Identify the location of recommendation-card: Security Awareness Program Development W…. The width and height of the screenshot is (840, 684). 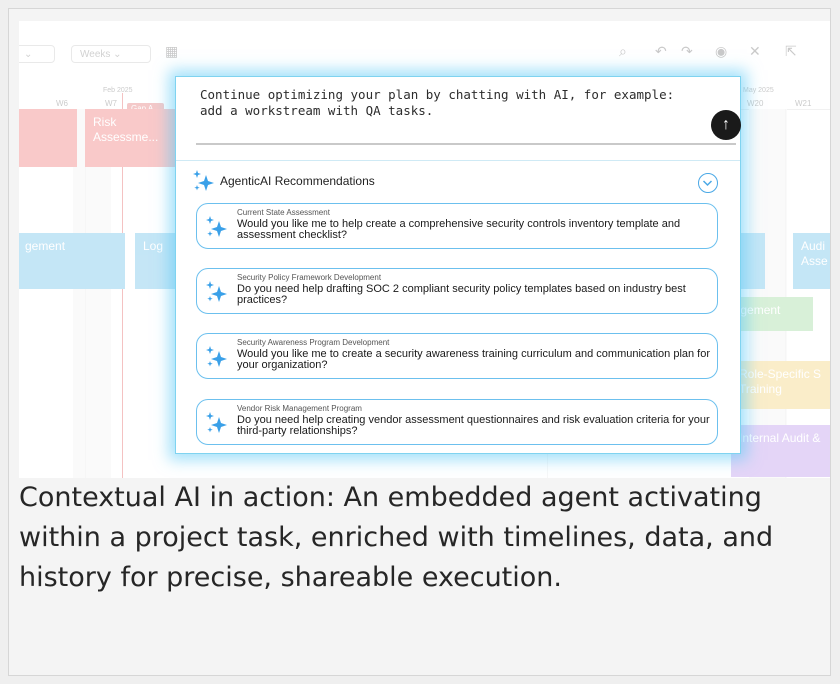
(457, 356).